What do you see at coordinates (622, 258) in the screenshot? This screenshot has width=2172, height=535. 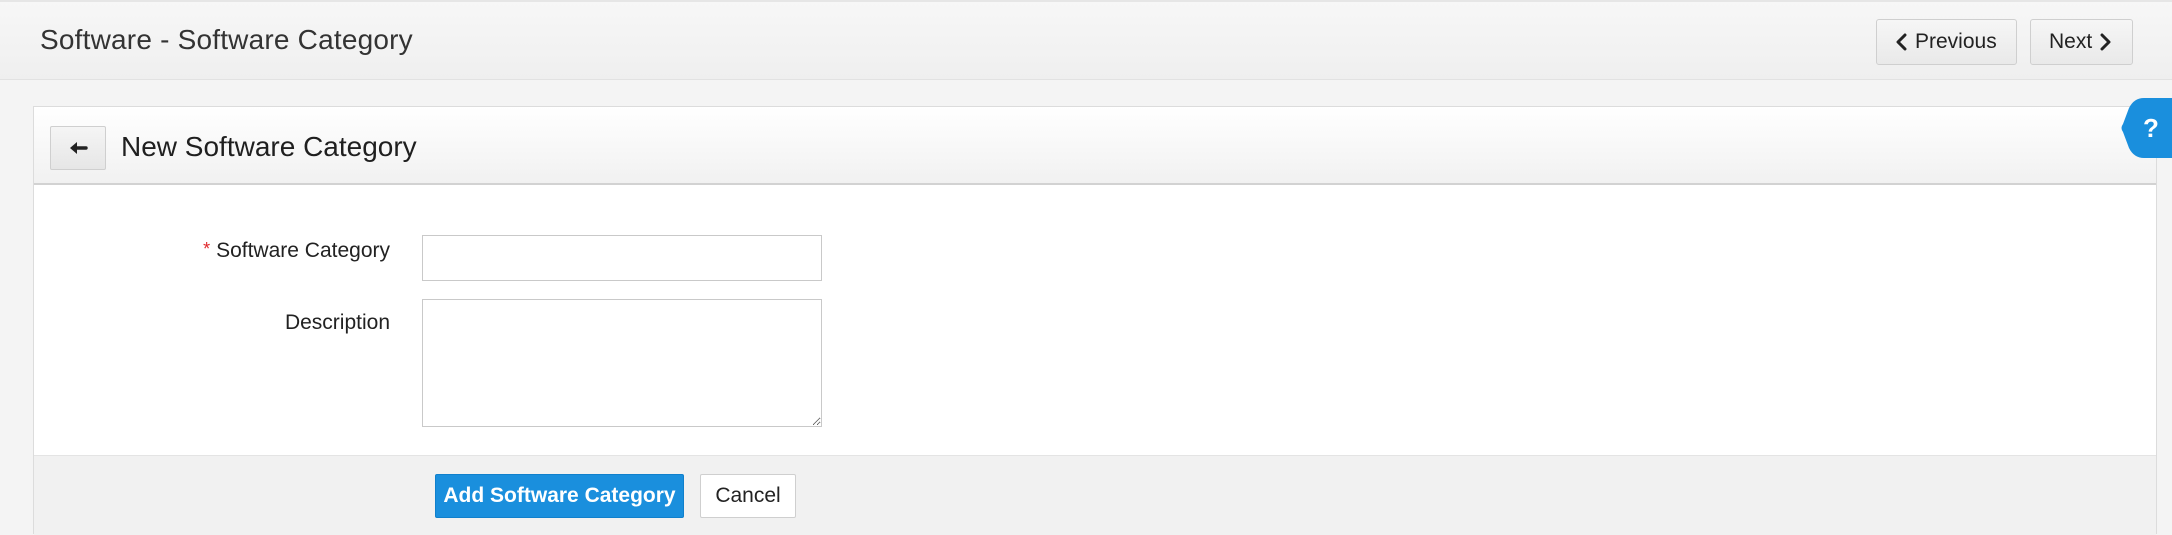 I see `software-category-input` at bounding box center [622, 258].